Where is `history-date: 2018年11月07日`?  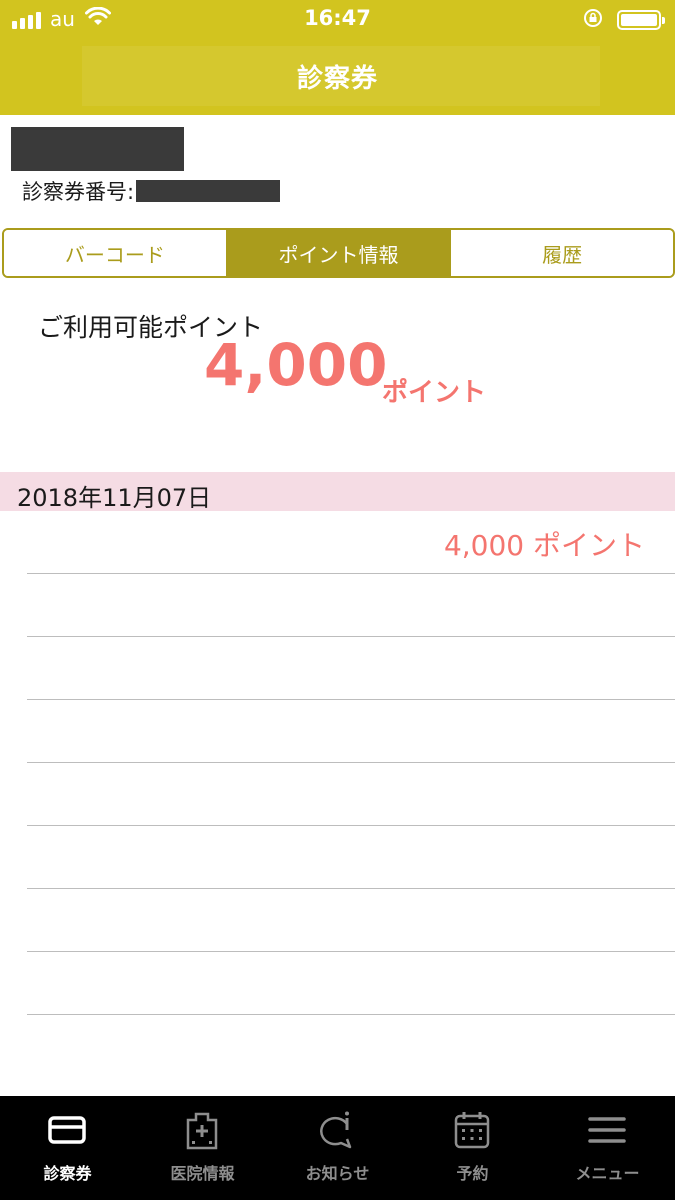 history-date: 2018年11月07日 is located at coordinates (114, 498).